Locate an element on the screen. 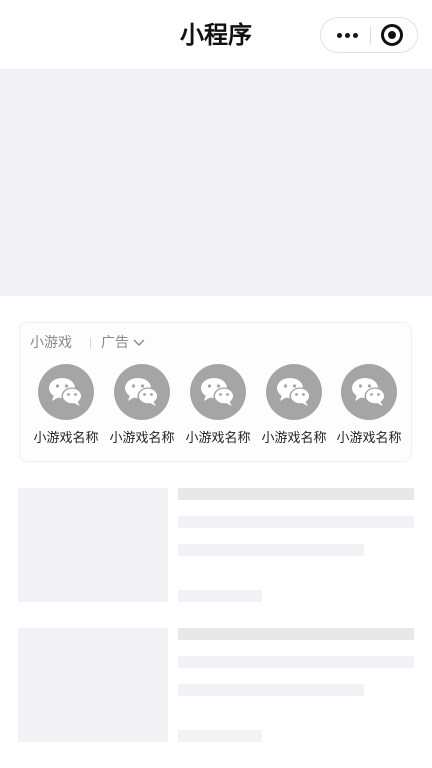  target-close-icon is located at coordinates (392, 35).